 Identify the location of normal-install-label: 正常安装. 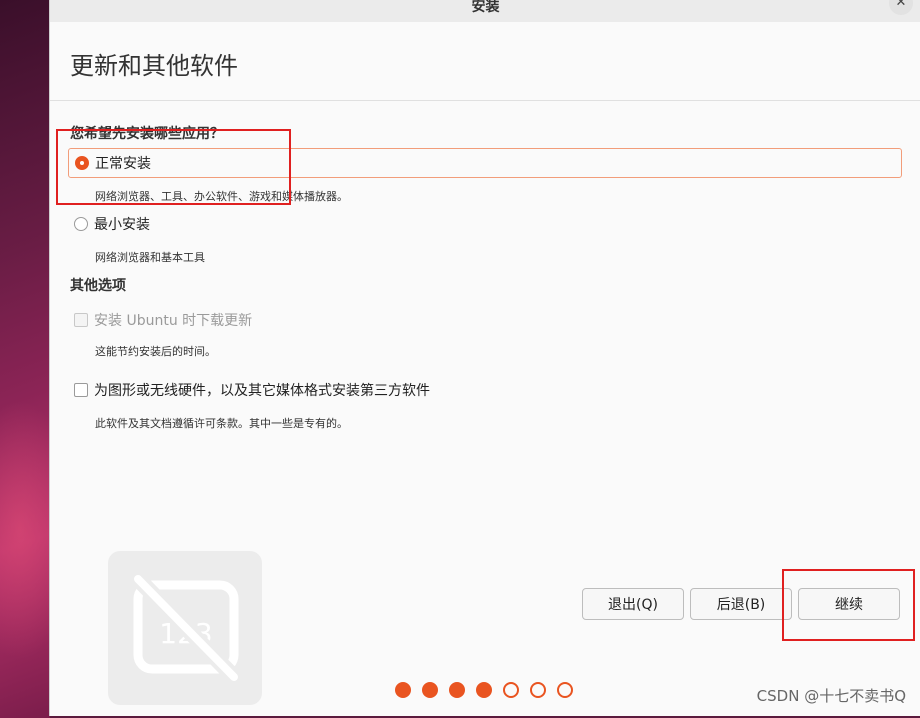
(123, 164).